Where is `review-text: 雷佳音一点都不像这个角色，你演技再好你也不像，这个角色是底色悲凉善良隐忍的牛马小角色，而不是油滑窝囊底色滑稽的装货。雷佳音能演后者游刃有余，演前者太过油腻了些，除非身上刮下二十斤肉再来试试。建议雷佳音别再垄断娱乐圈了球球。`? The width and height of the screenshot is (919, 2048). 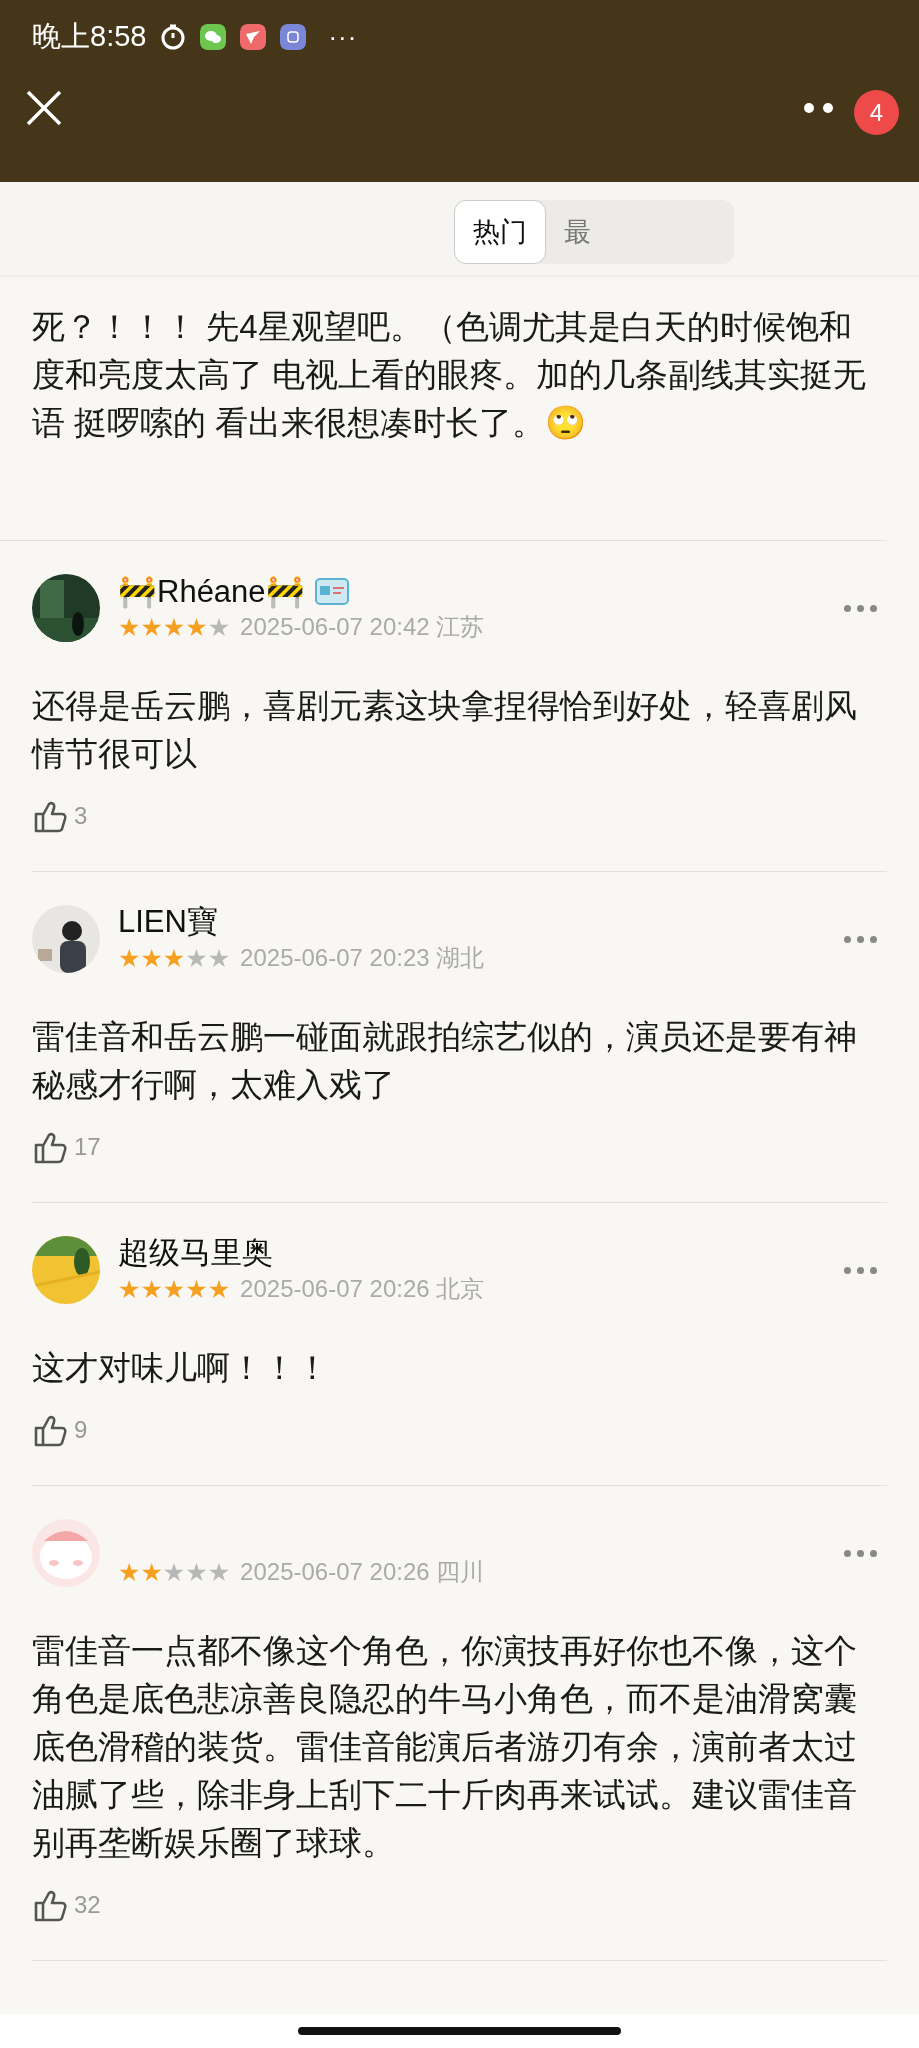
review-text: 雷佳音一点都不像这个角色，你演技再好你也不像，这个角色是底色悲凉善良隐忍的牛马小角色，而不是油滑窝囊底色滑稽的装货。雷佳音能演后者游刃有余，演前者太过油腻了些，除非身上刮下二十斤肉再来试试。建议雷佳音别再垄断娱乐圈了球球。 is located at coordinates (445, 1747).